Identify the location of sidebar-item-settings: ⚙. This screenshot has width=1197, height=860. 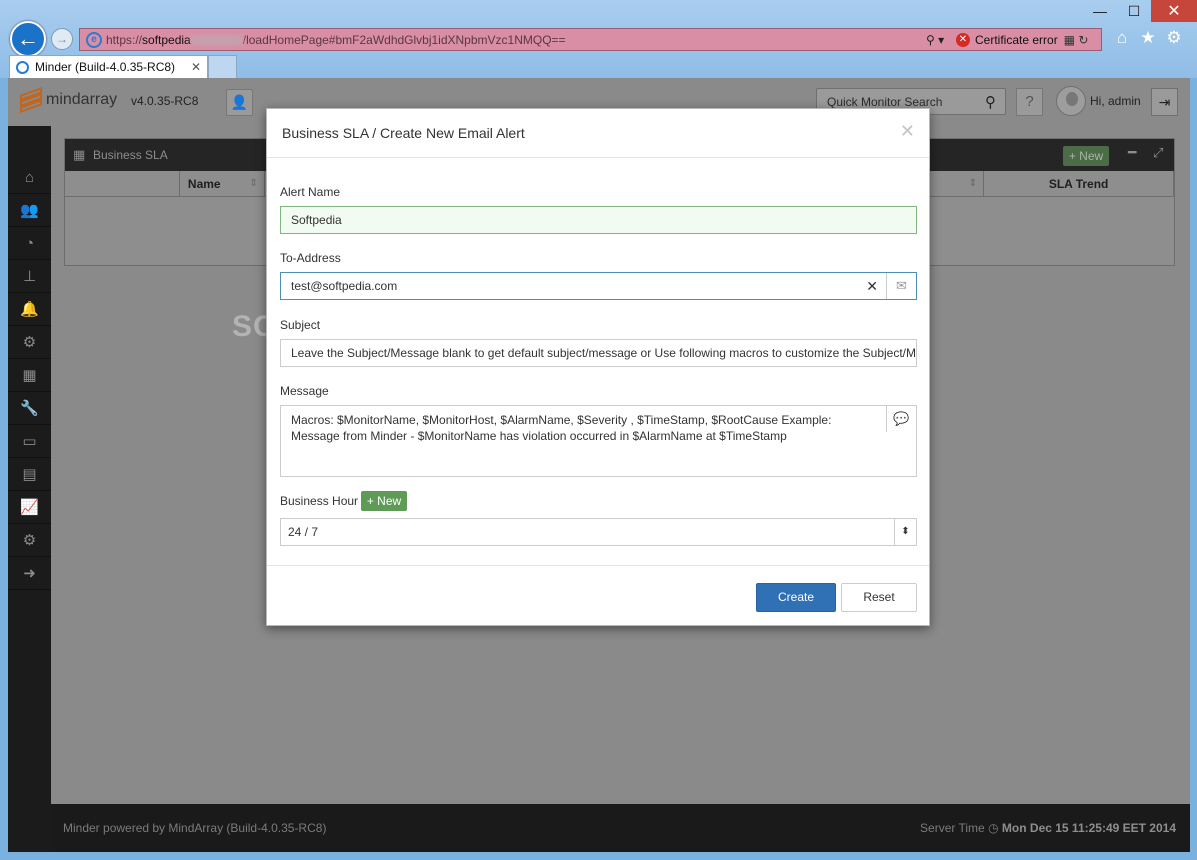
(29, 342).